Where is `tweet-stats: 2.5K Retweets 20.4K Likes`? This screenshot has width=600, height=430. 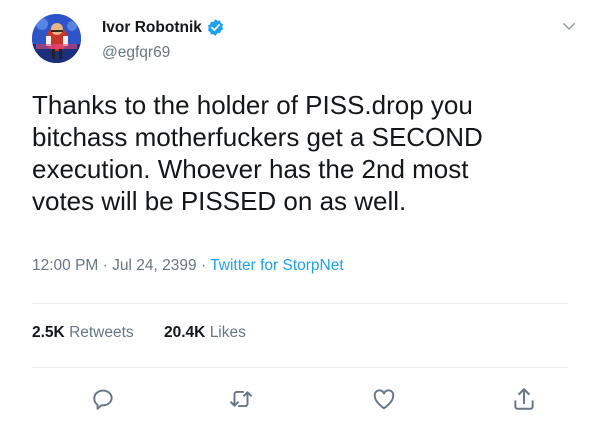 tweet-stats: 2.5K Retweets 20.4K Likes is located at coordinates (152, 333).